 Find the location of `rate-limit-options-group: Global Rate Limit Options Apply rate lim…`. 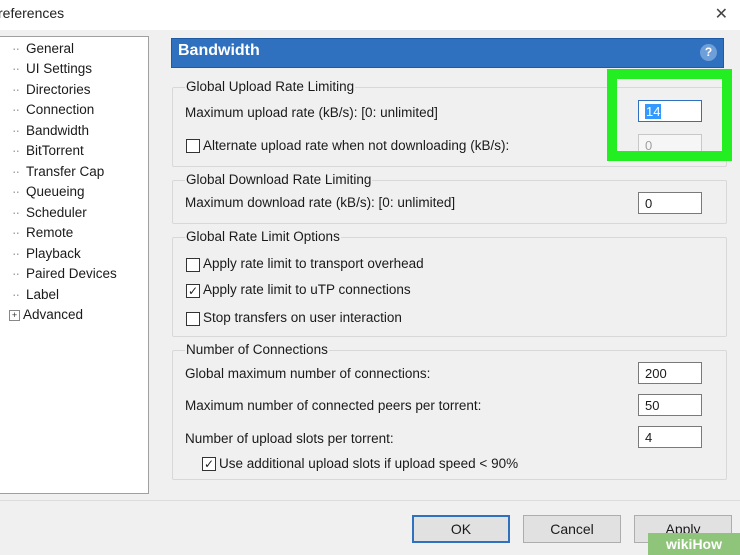

rate-limit-options-group: Global Rate Limit Options Apply rate lim… is located at coordinates (449, 283).